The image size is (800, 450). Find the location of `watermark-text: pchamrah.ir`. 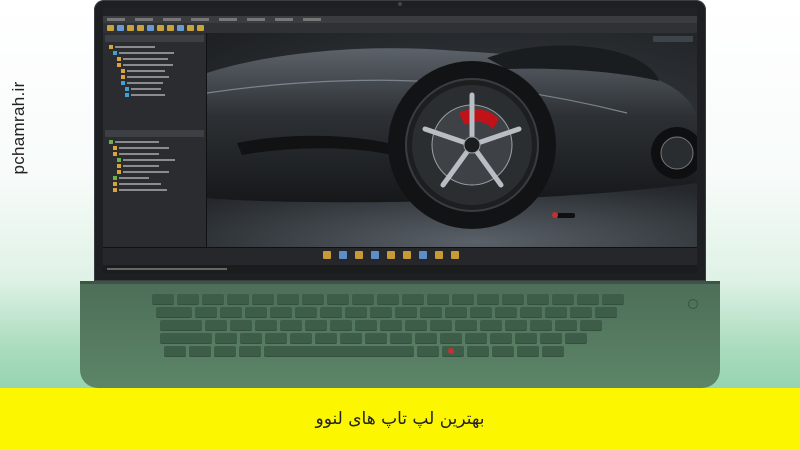

watermark-text: pchamrah.ir is located at coordinates (18, 128).